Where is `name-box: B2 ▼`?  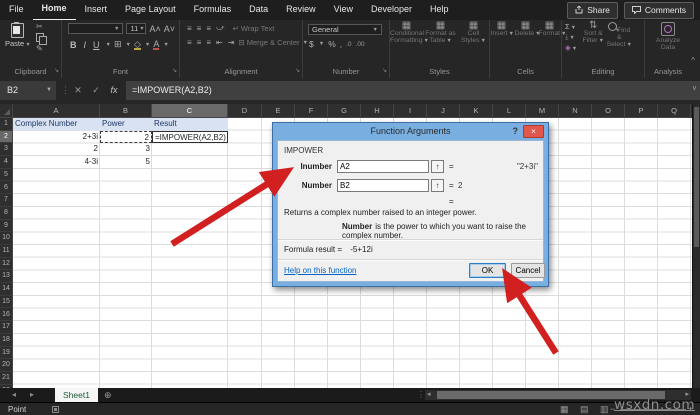
name-box: B2 ▼ is located at coordinates (28, 90).